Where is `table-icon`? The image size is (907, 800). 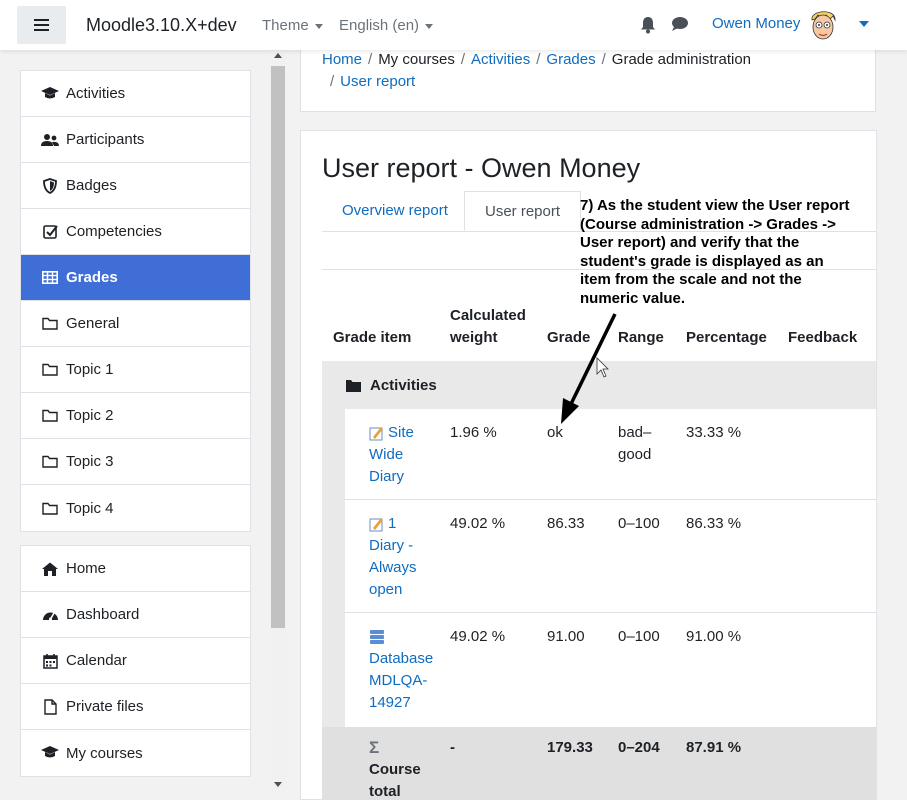 table-icon is located at coordinates (50, 278).